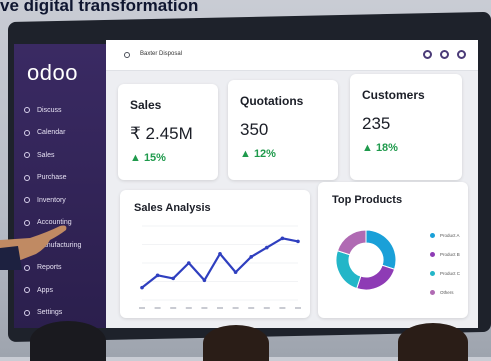 The width and height of the screenshot is (491, 361). Describe the element at coordinates (51, 200) in the screenshot. I see `sidebar-item-label: Inventory` at that location.